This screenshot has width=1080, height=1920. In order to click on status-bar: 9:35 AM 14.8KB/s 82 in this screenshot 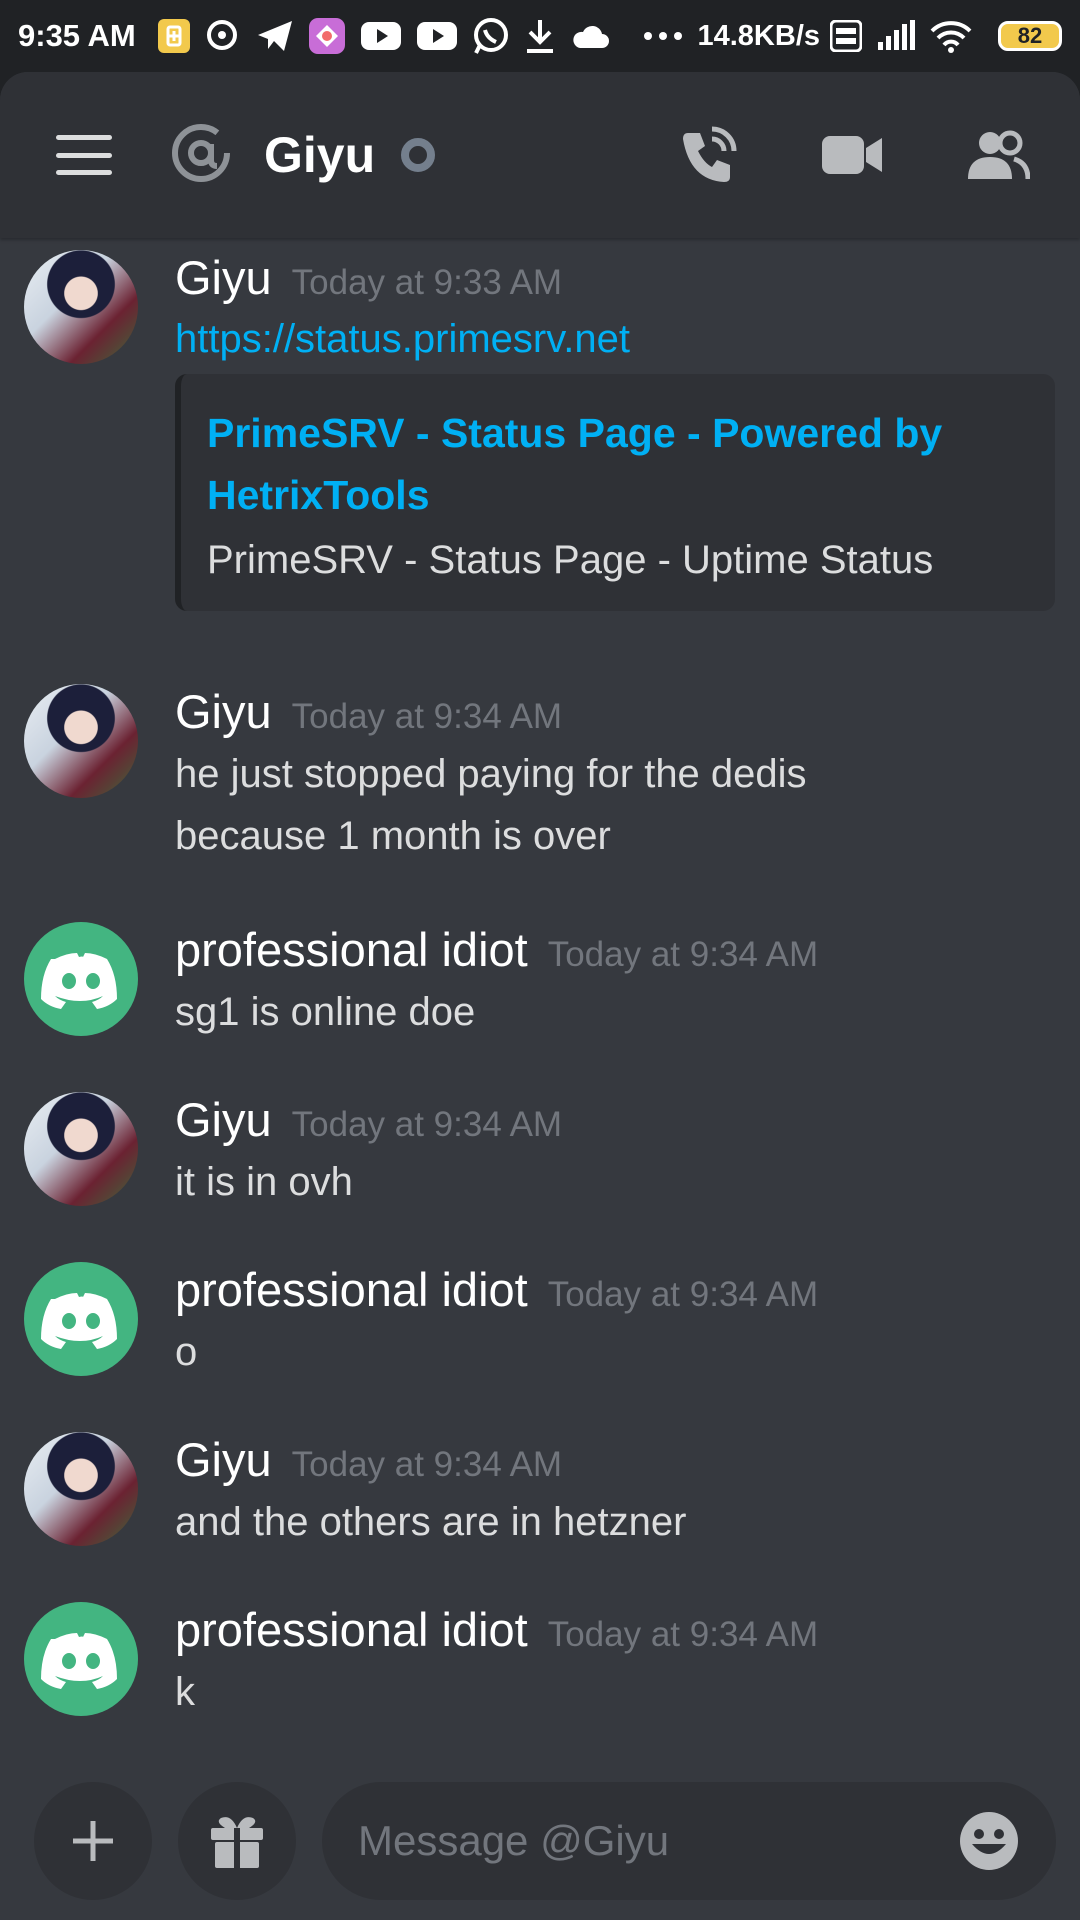, I will do `click(540, 36)`.